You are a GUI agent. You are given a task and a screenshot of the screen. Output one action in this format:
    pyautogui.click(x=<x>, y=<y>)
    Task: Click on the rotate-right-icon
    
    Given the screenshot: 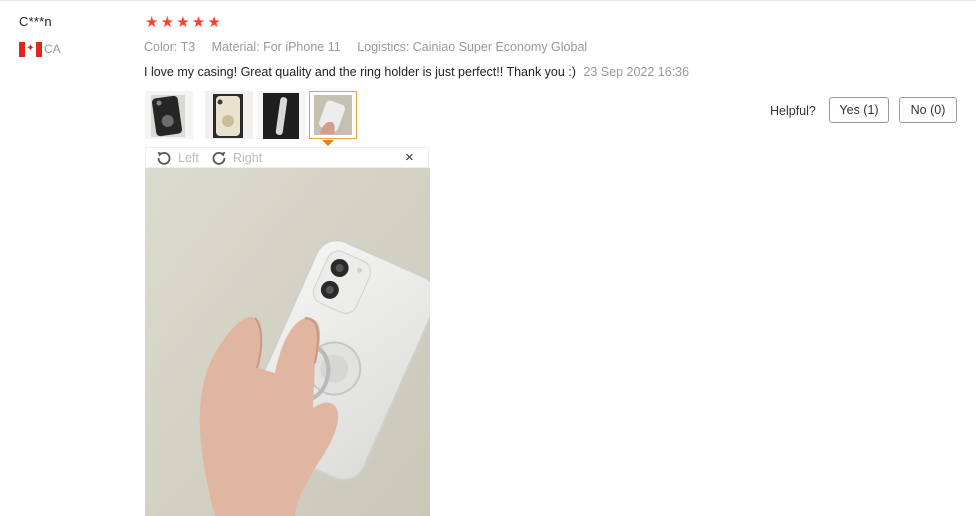 What is the action you would take?
    pyautogui.click(x=219, y=158)
    